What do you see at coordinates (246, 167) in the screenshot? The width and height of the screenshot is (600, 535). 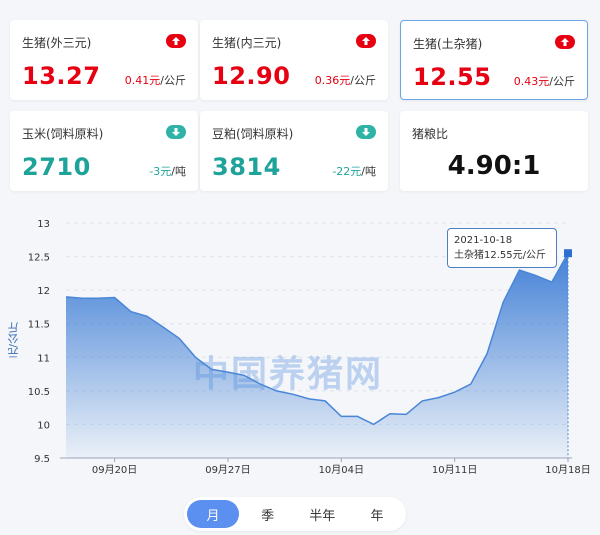 I see `card-price: 3814` at bounding box center [246, 167].